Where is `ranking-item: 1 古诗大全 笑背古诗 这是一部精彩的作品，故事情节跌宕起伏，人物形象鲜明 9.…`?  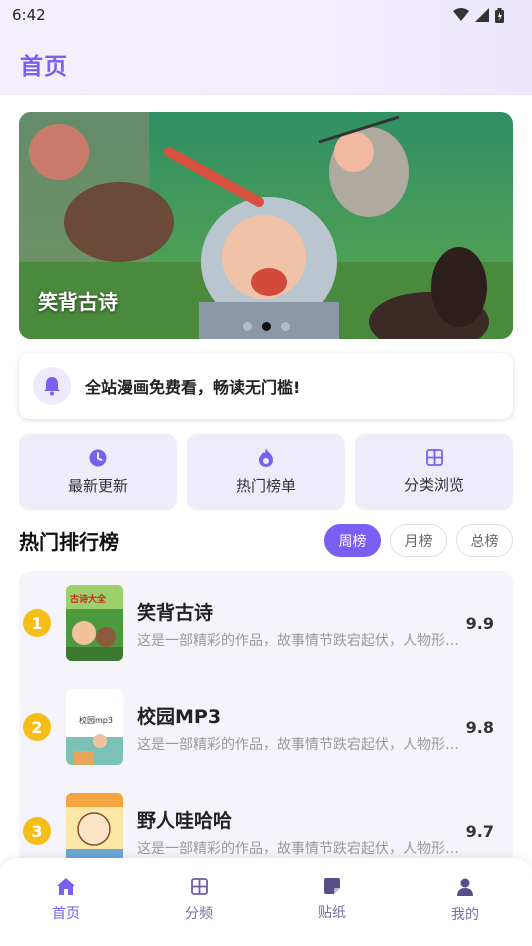 ranking-item: 1 古诗大全 笑背古诗 这是一部精彩的作品，故事情节跌宕起伏，人物形象鲜明 9.… is located at coordinates (266, 623).